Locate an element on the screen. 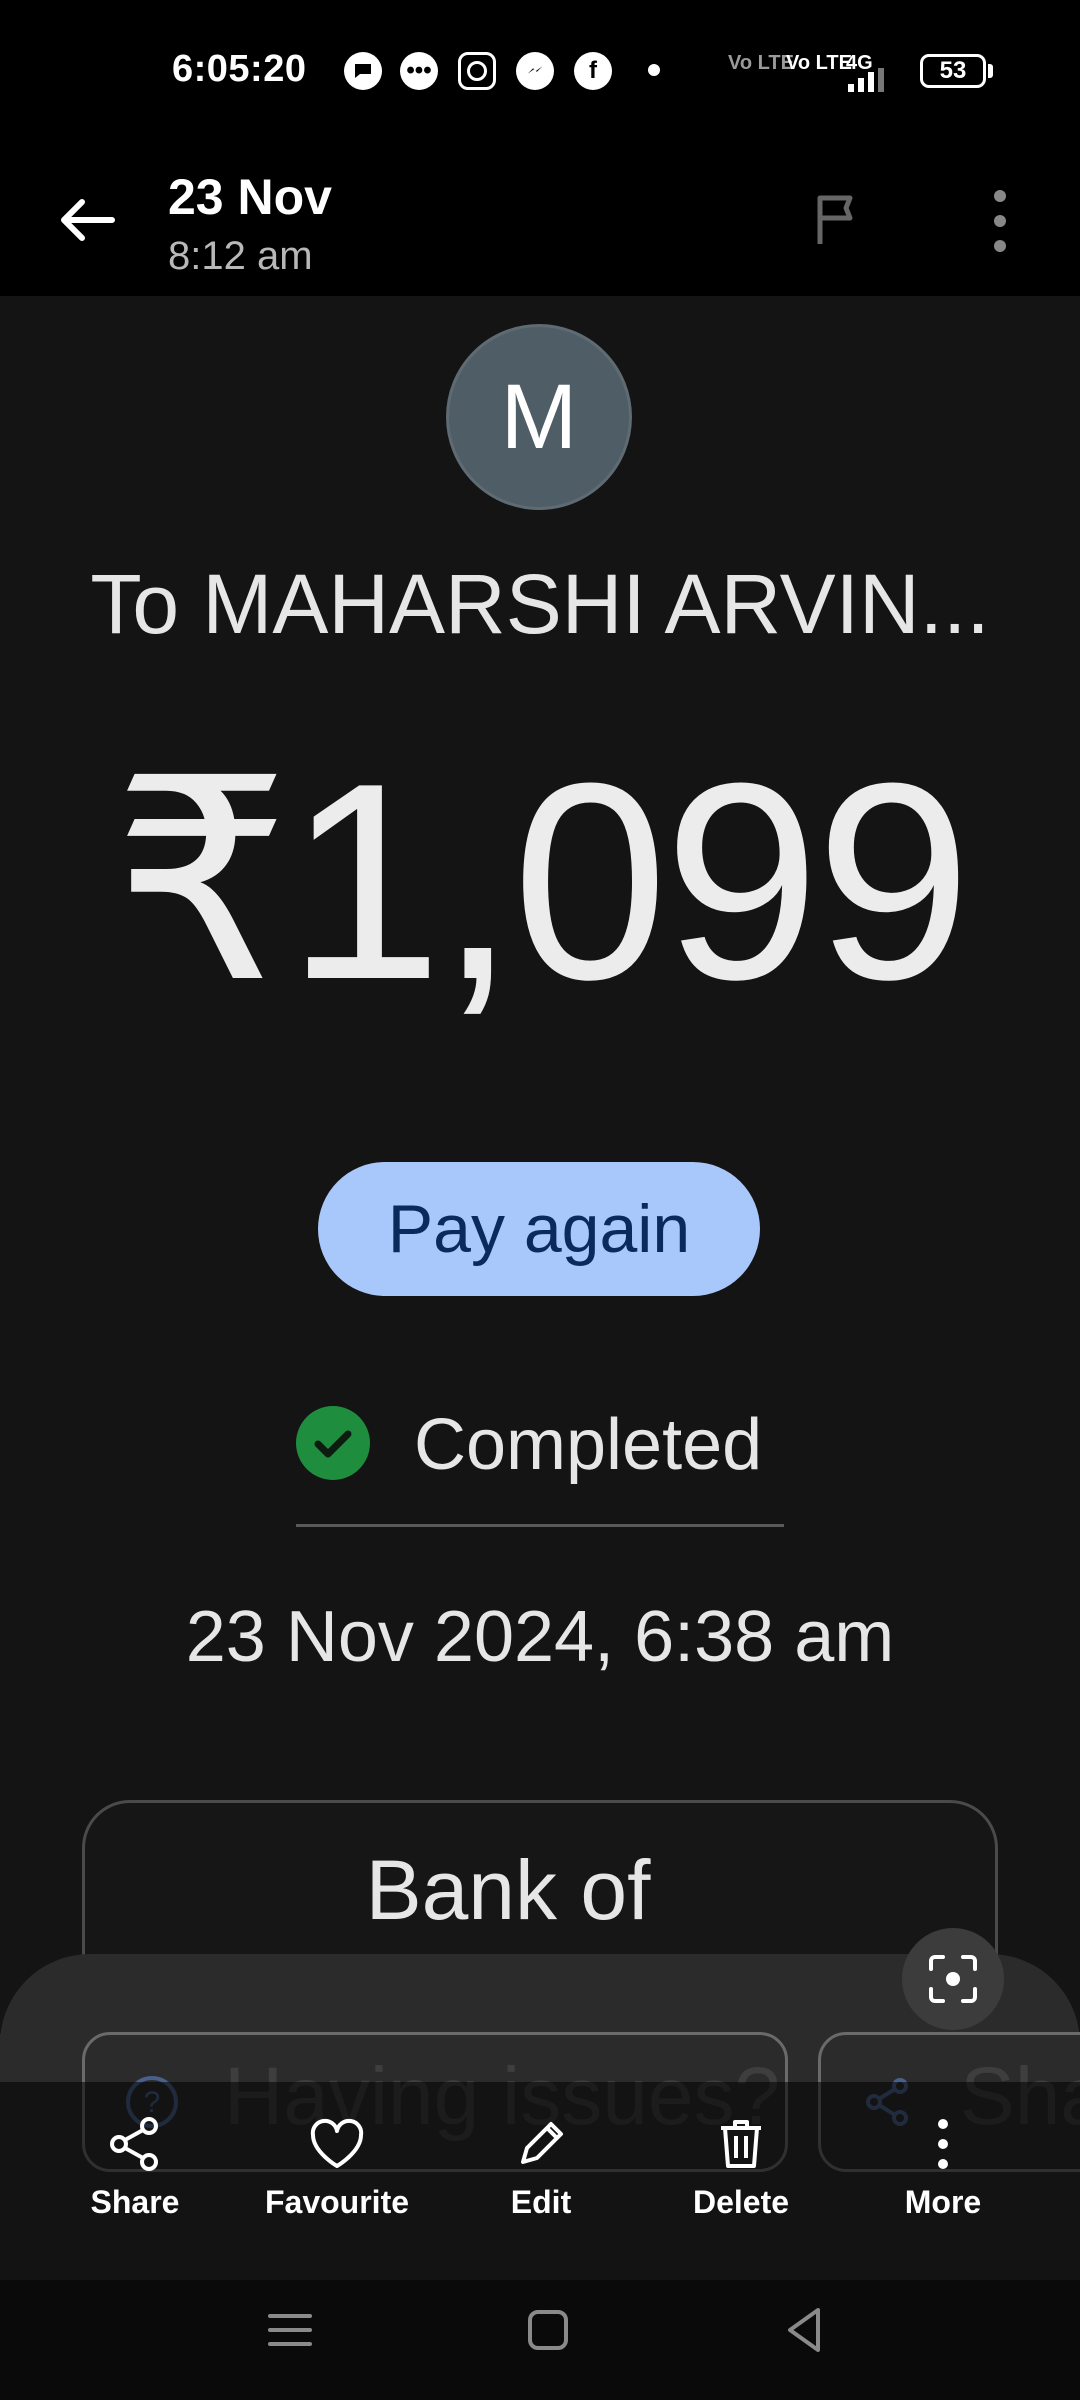 This screenshot has width=1080, height=2400. lens-button is located at coordinates (953, 1979).